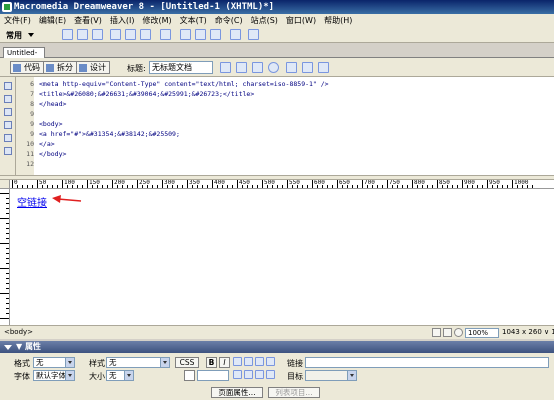 The width and height of the screenshot is (554, 400). Describe the element at coordinates (130, 34) in the screenshot. I see `layer-icon` at that location.